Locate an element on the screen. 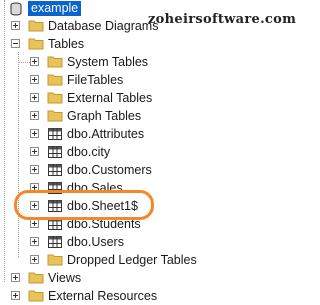 This screenshot has width=320, height=305. database-icon is located at coordinates (16, 9).